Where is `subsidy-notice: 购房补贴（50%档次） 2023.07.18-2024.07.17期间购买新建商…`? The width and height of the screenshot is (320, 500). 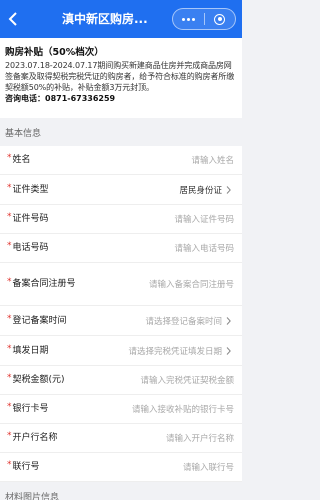
subsidy-notice: 购房补贴（50%档次） 2023.07.18-2024.07.17期间购买新建商… is located at coordinates (121, 78).